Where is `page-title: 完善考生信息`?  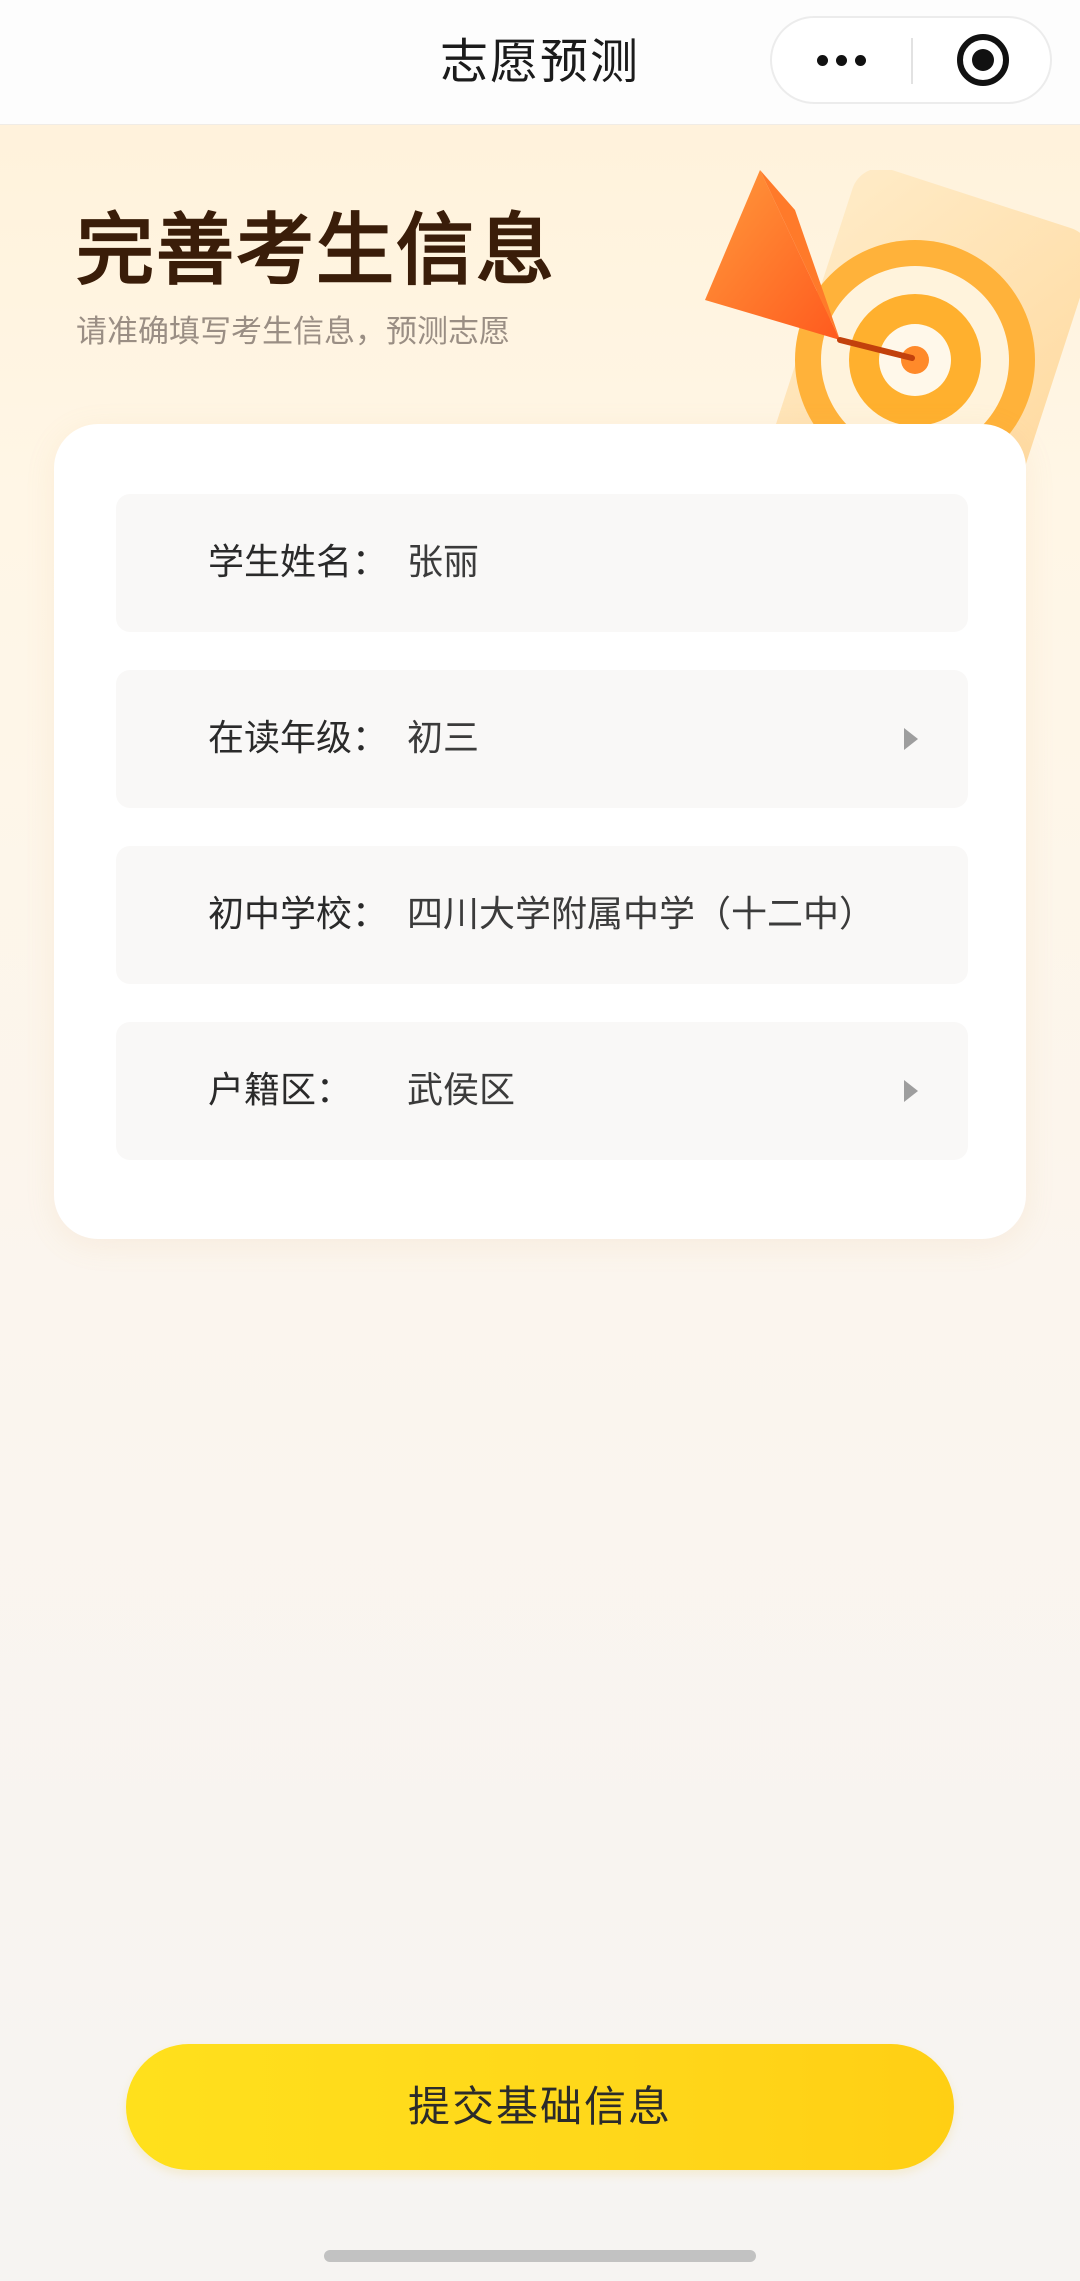
page-title: 完善考生信息 is located at coordinates (316, 251).